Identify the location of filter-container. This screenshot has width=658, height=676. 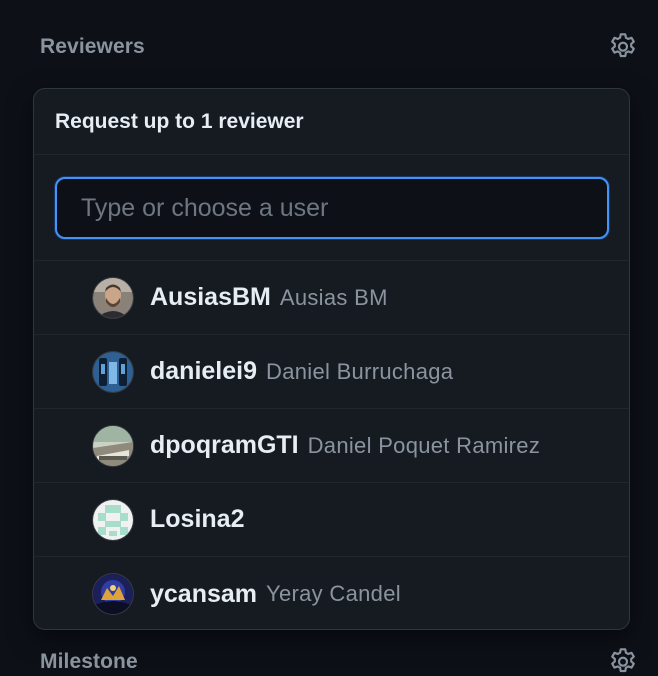
(331, 208).